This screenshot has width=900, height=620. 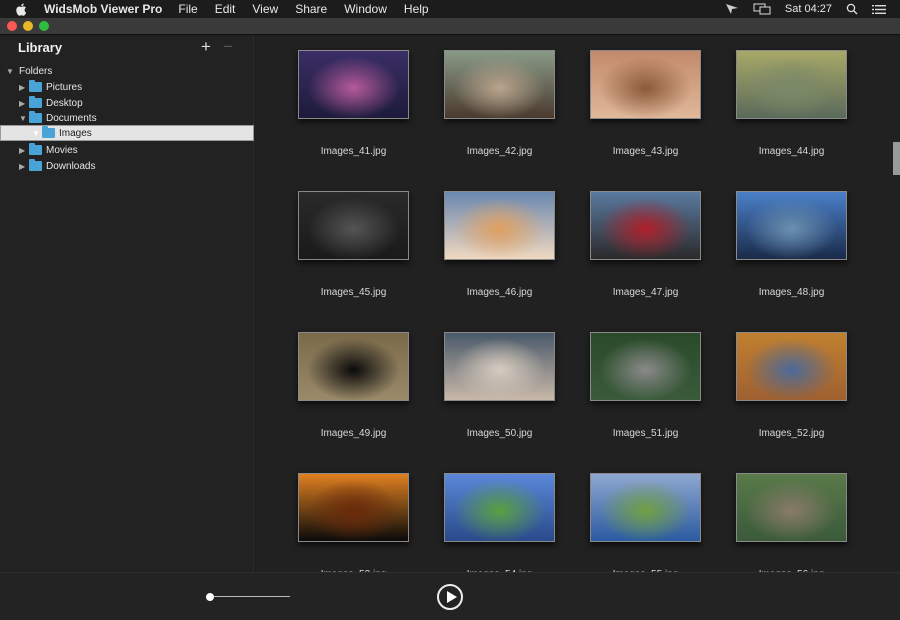 What do you see at coordinates (187, 9) in the screenshot?
I see `menu-file: File` at bounding box center [187, 9].